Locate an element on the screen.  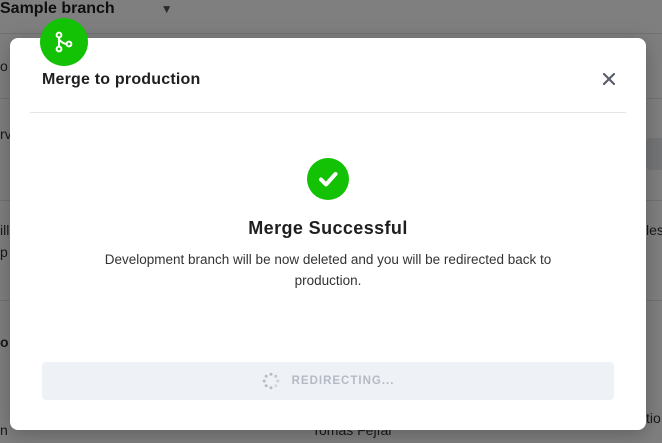
dialog-divider is located at coordinates (328, 112).